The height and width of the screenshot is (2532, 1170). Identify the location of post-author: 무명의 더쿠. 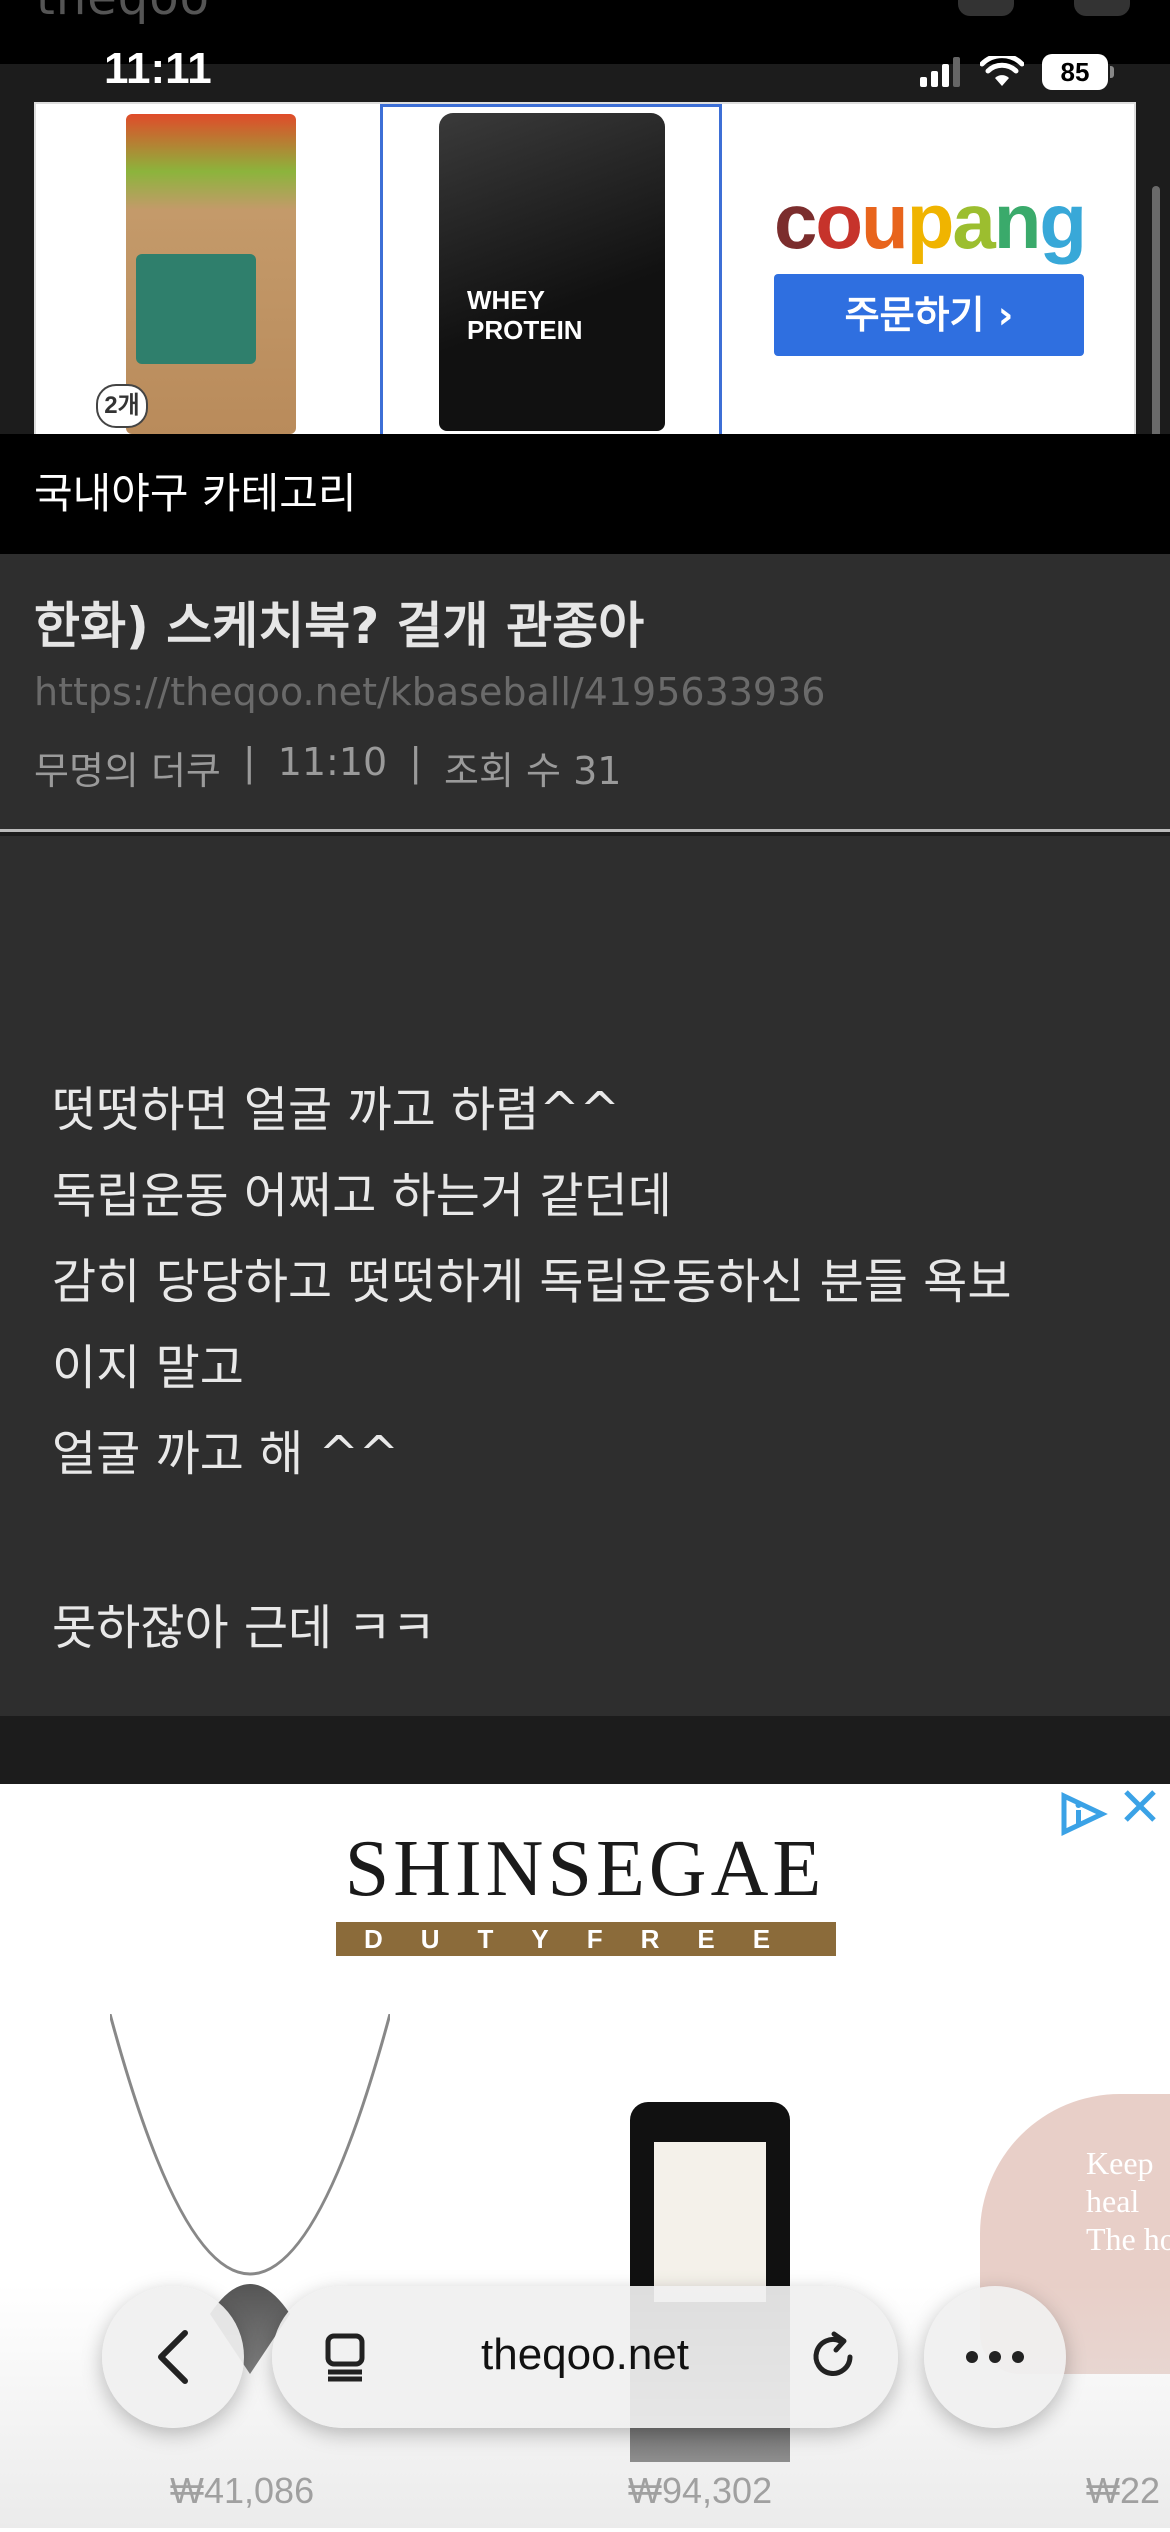
(127, 767).